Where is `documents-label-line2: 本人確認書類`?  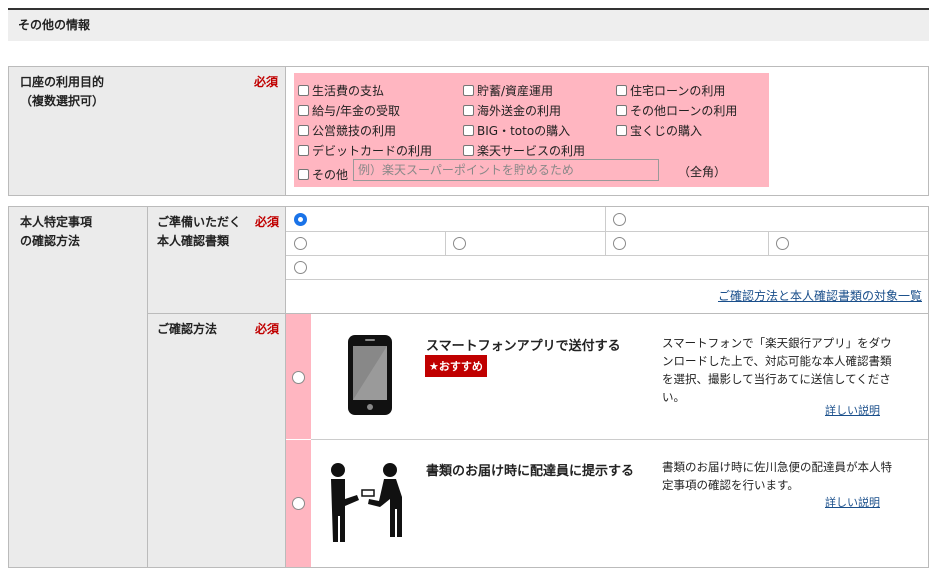 documents-label-line2: 本人確認書類 is located at coordinates (193, 241).